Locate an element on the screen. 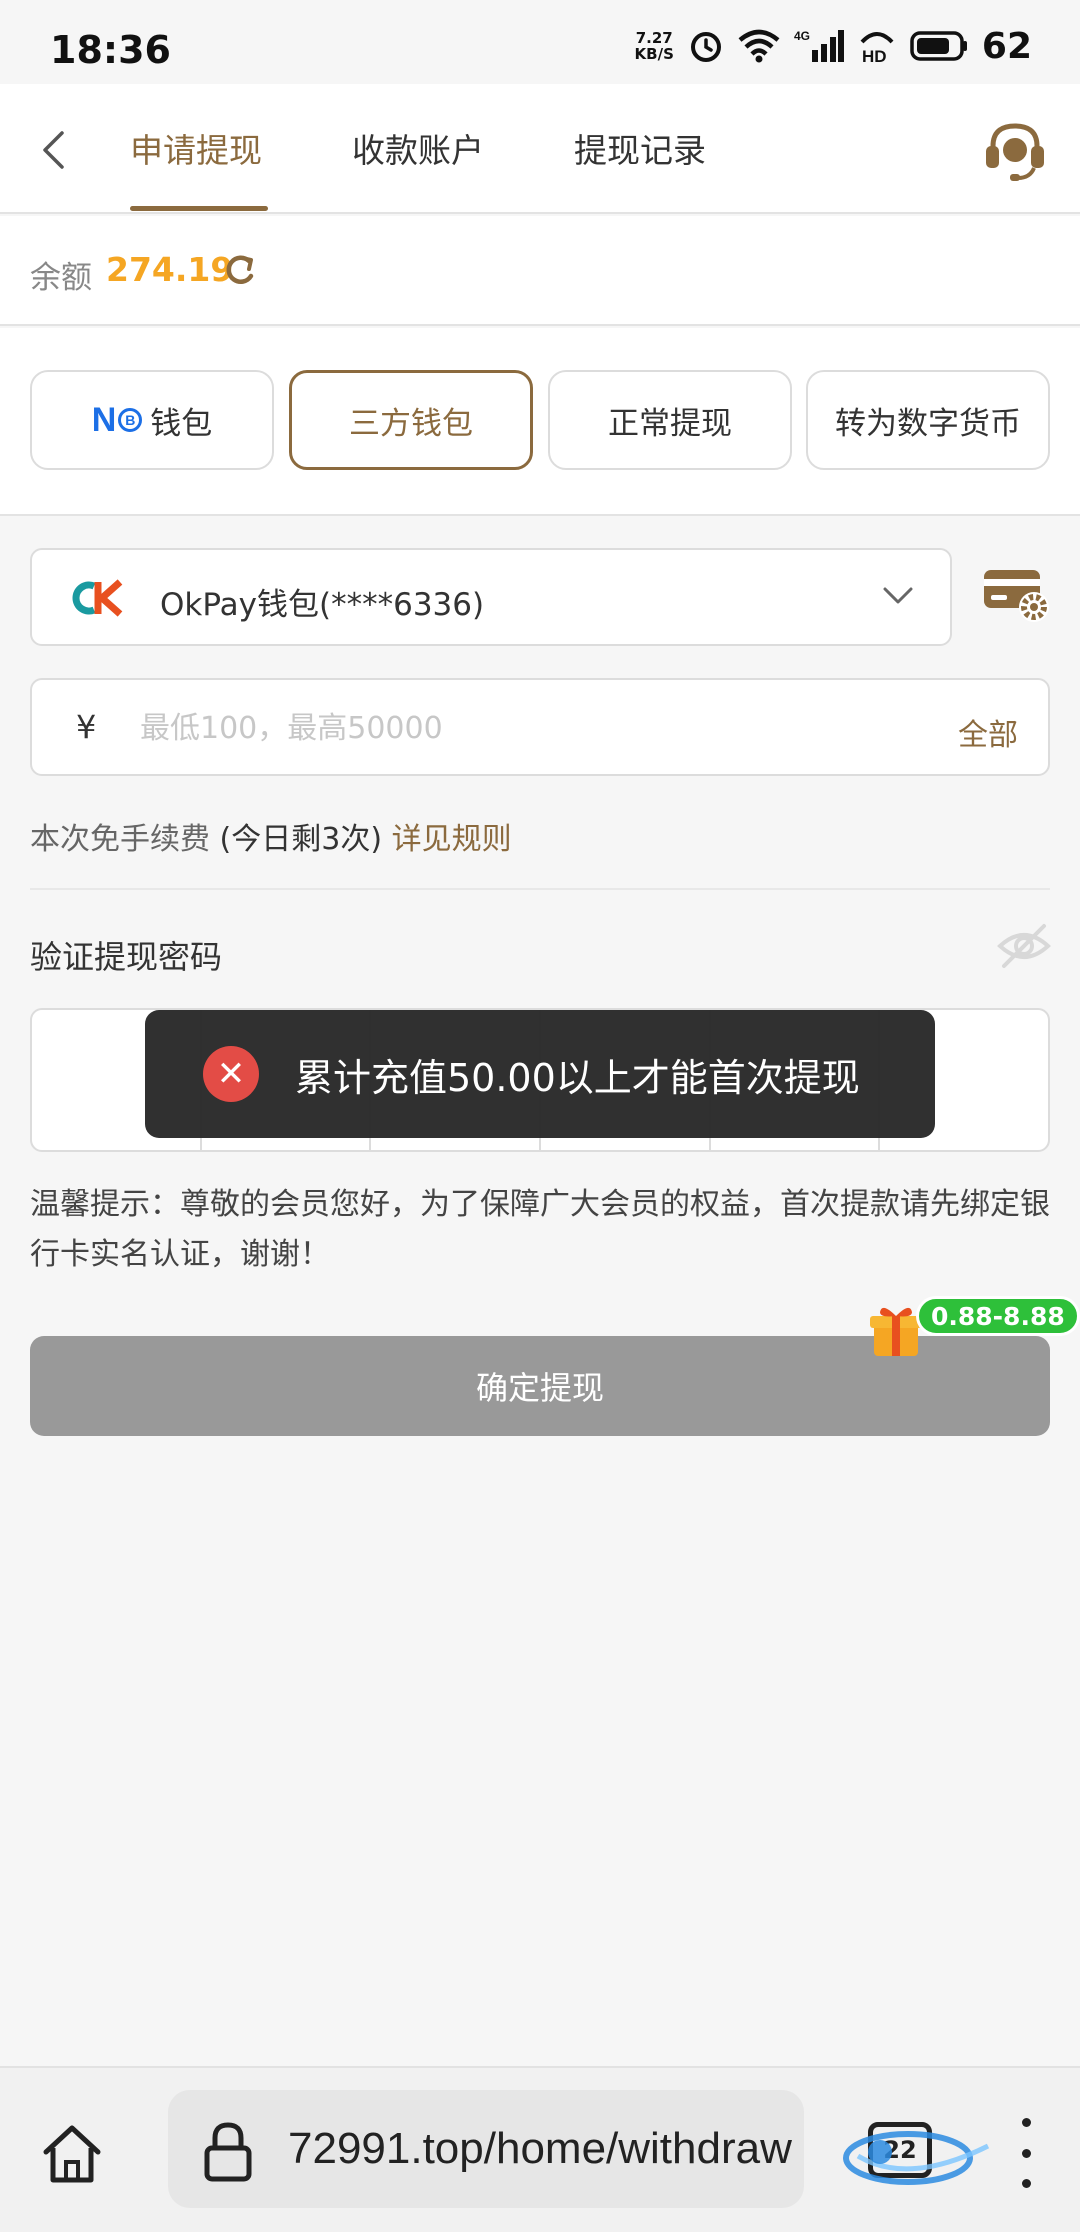  toast-message: 累计充值50.00以上才能首次提现 is located at coordinates (577, 1077).